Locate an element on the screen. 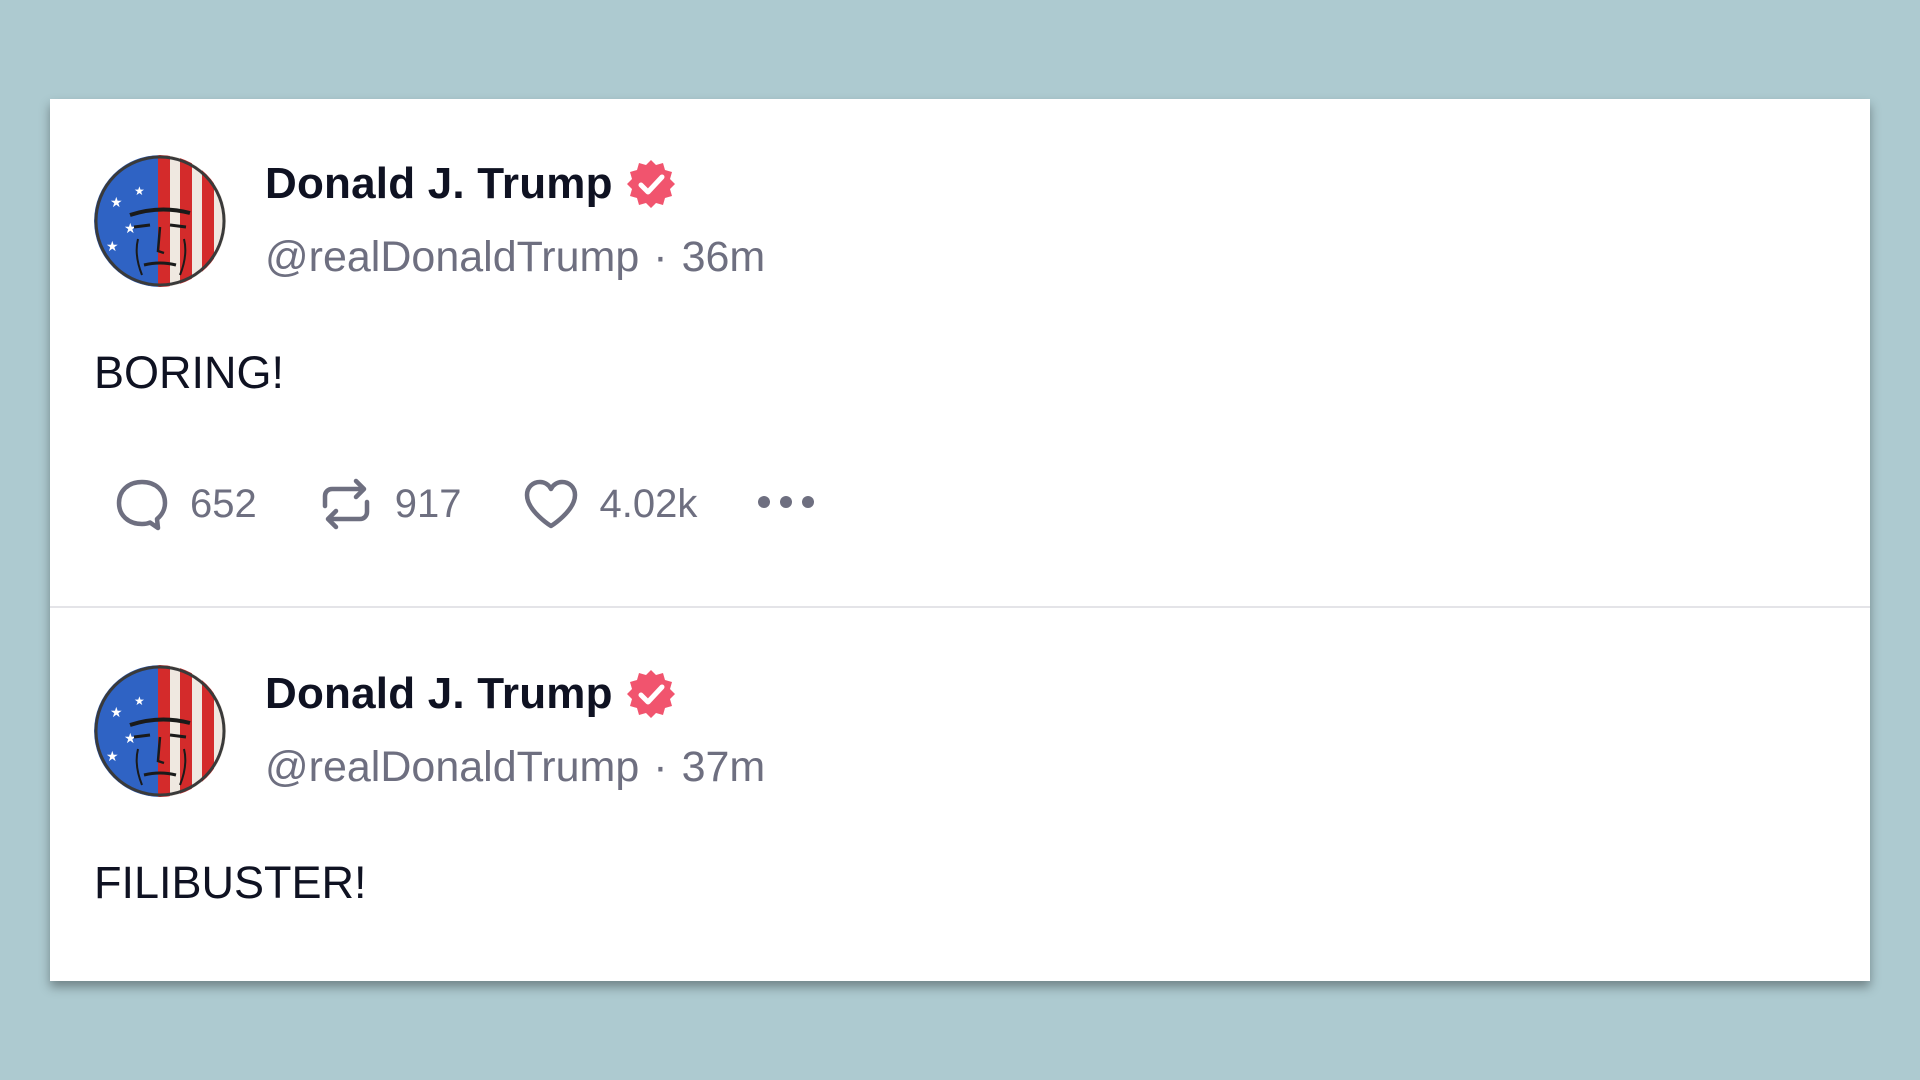 The image size is (1920, 1080). post-divider is located at coordinates (960, 607).